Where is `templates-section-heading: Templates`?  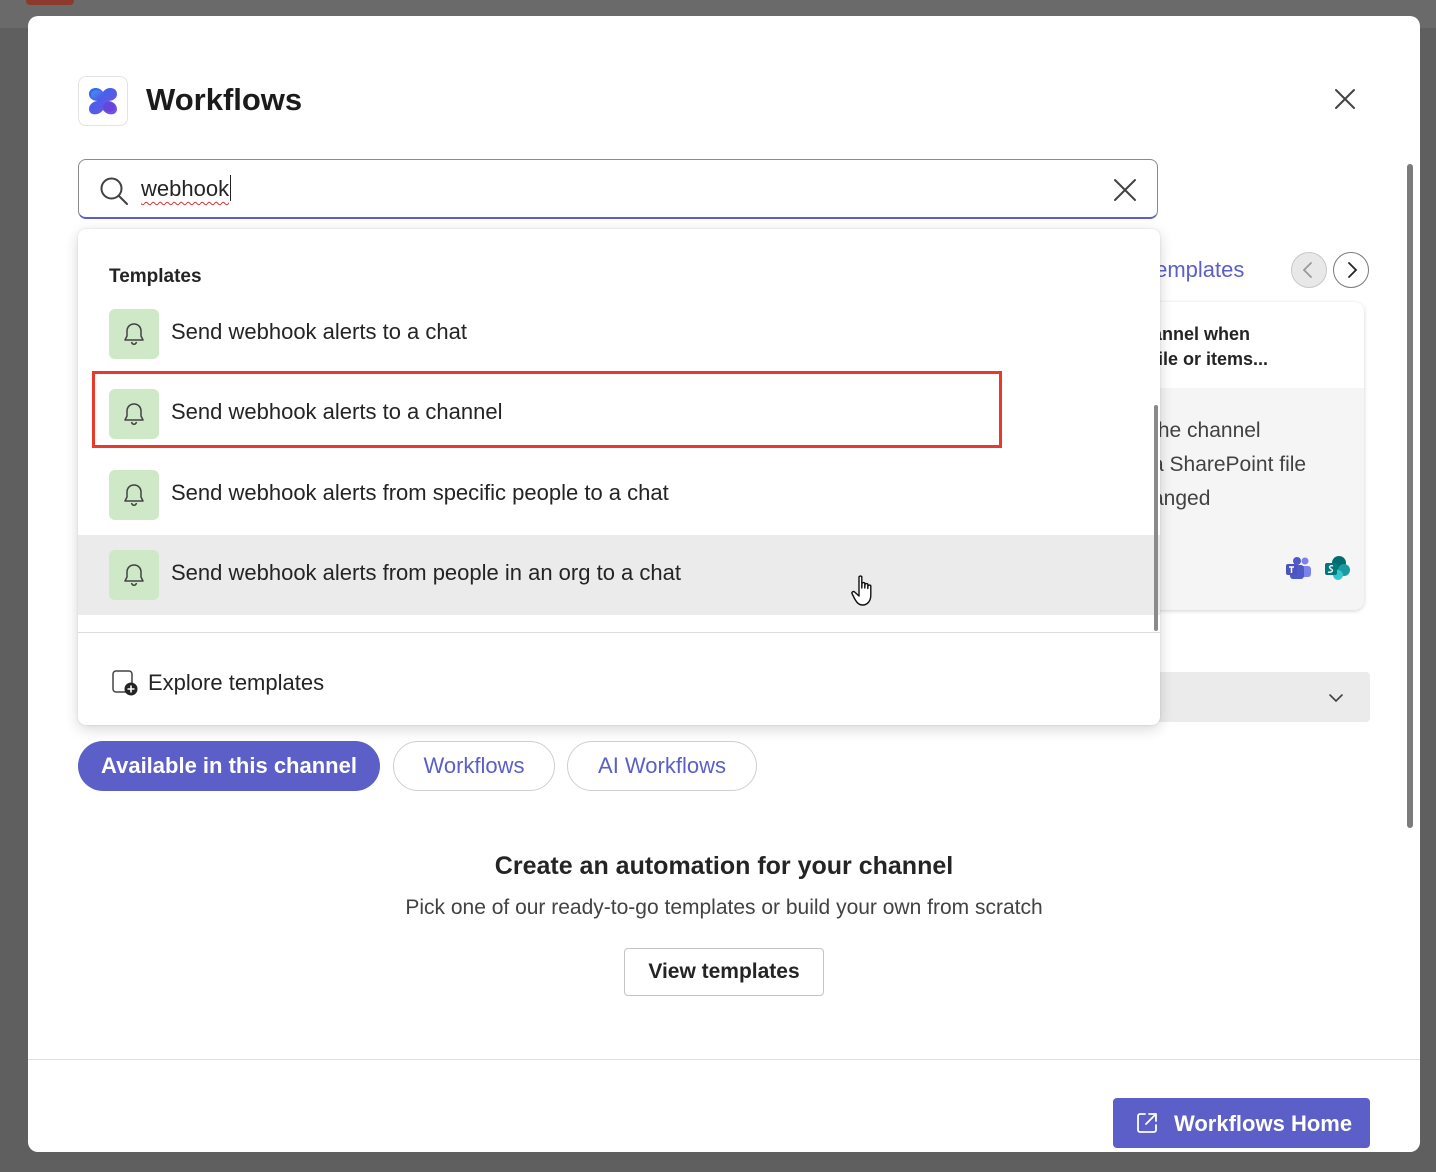 templates-section-heading: Templates is located at coordinates (155, 276).